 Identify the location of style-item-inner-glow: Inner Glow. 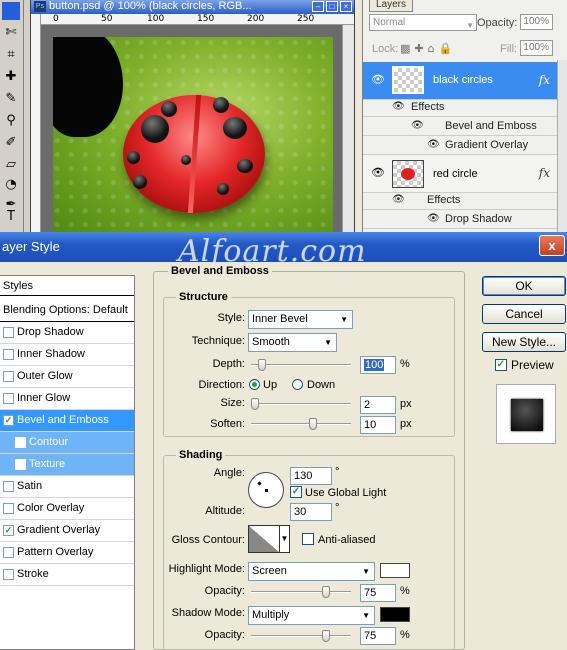
(67, 399).